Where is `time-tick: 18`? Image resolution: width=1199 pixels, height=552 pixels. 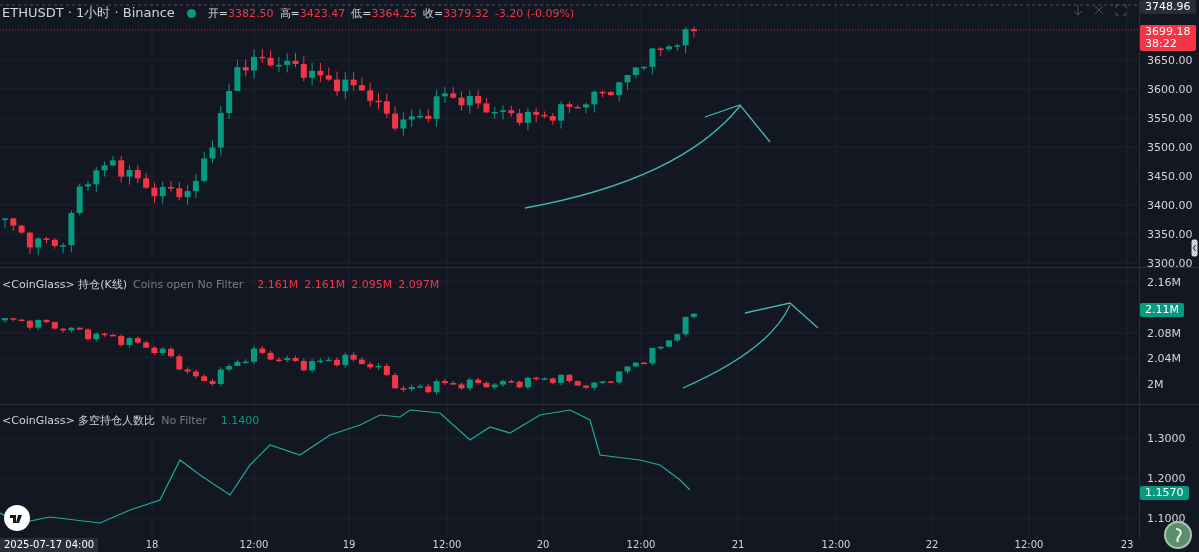 time-tick: 18 is located at coordinates (152, 544).